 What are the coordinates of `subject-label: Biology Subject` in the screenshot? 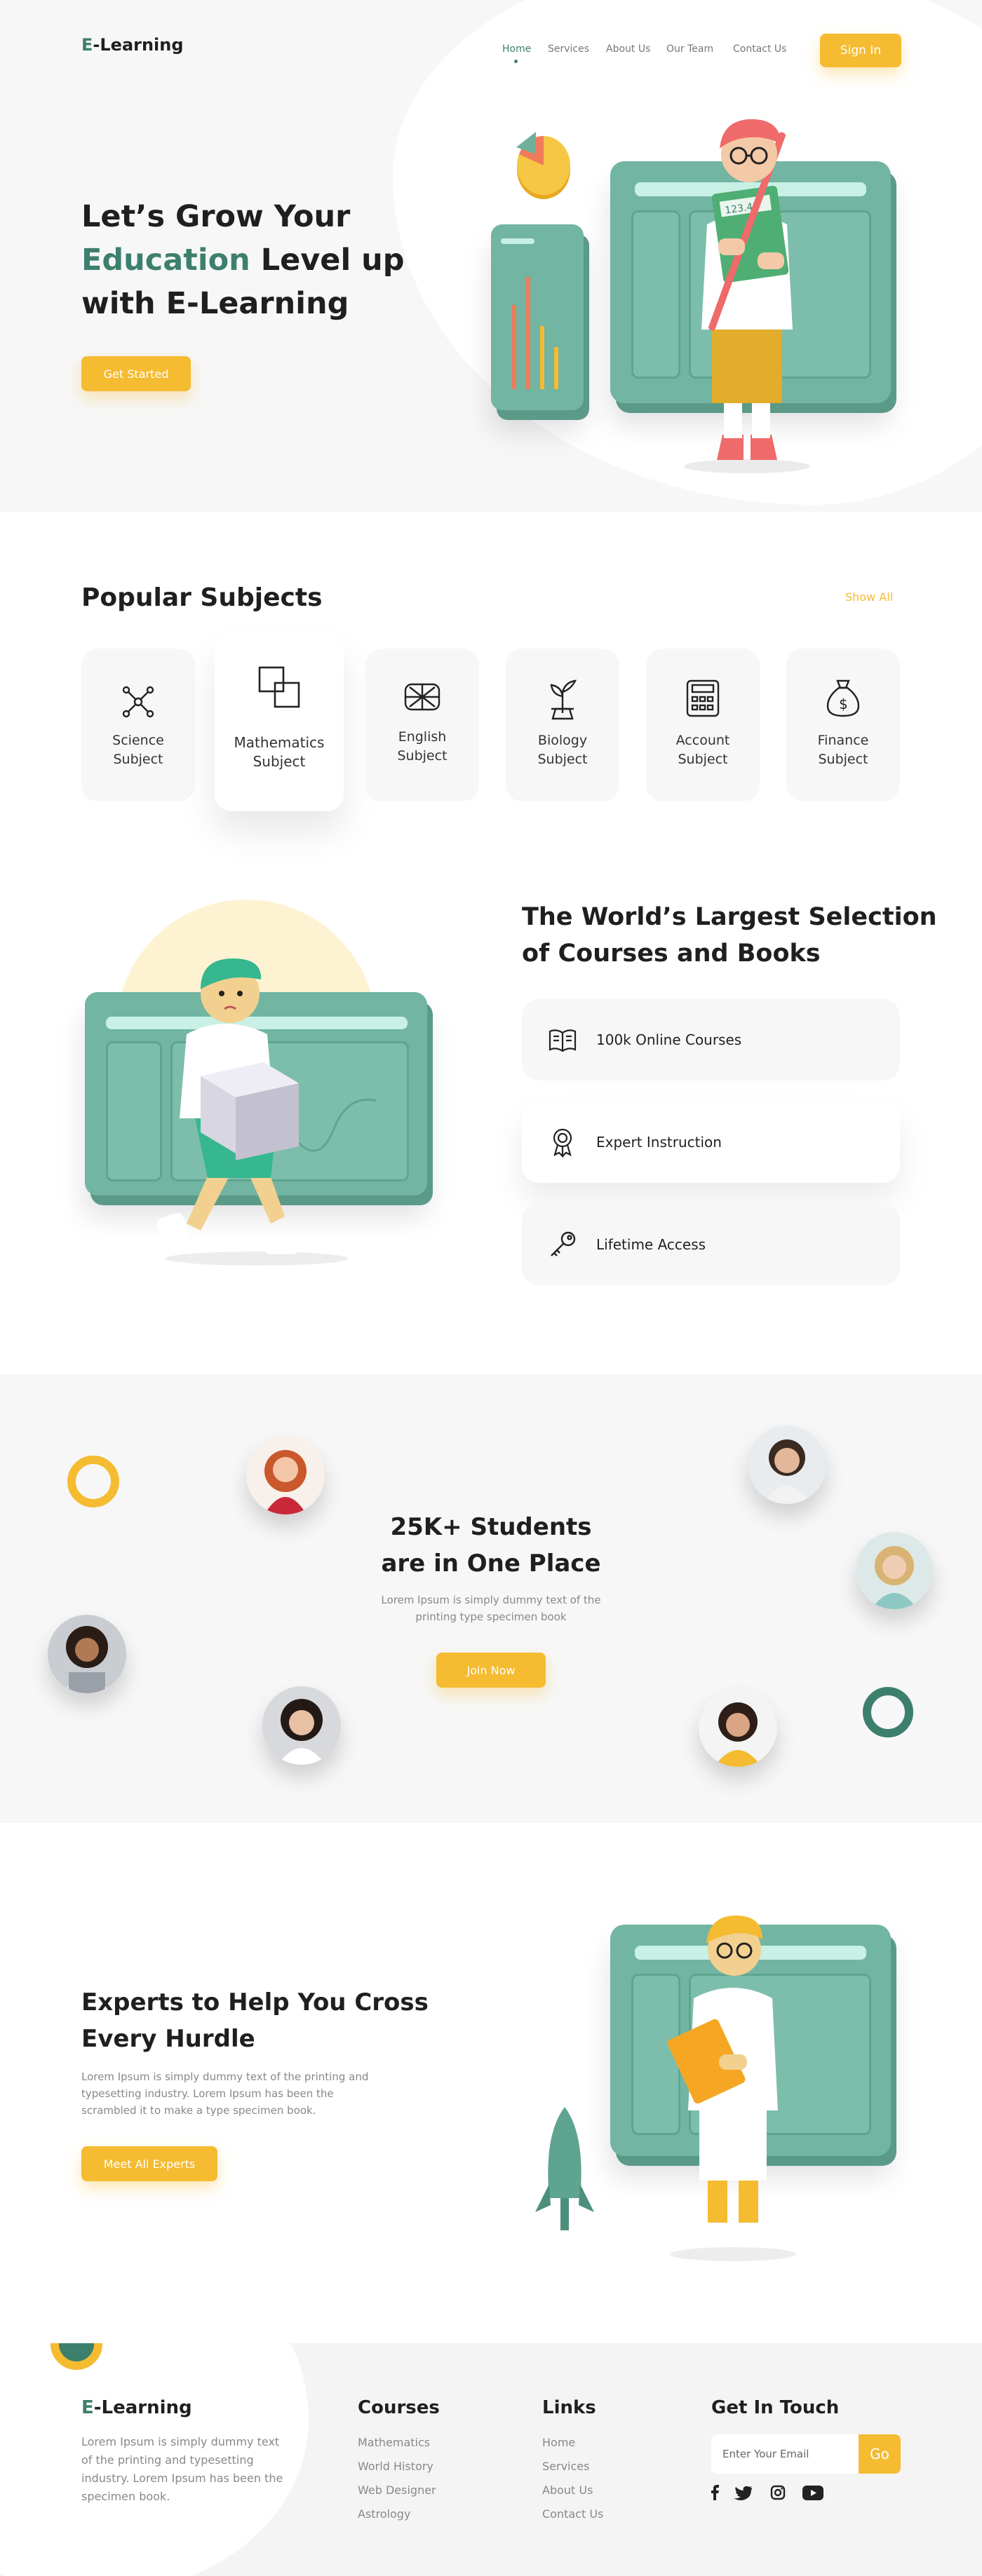 It's located at (562, 750).